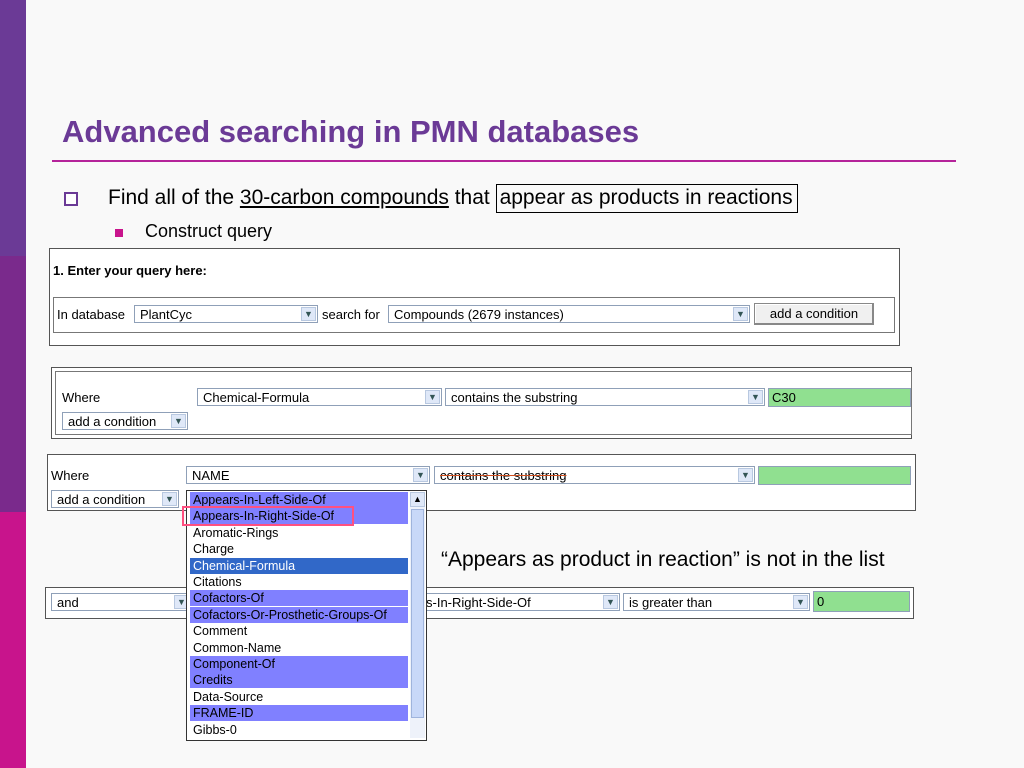 The height and width of the screenshot is (768, 1024). What do you see at coordinates (166, 314) in the screenshot?
I see `database-value: PlantCyc` at bounding box center [166, 314].